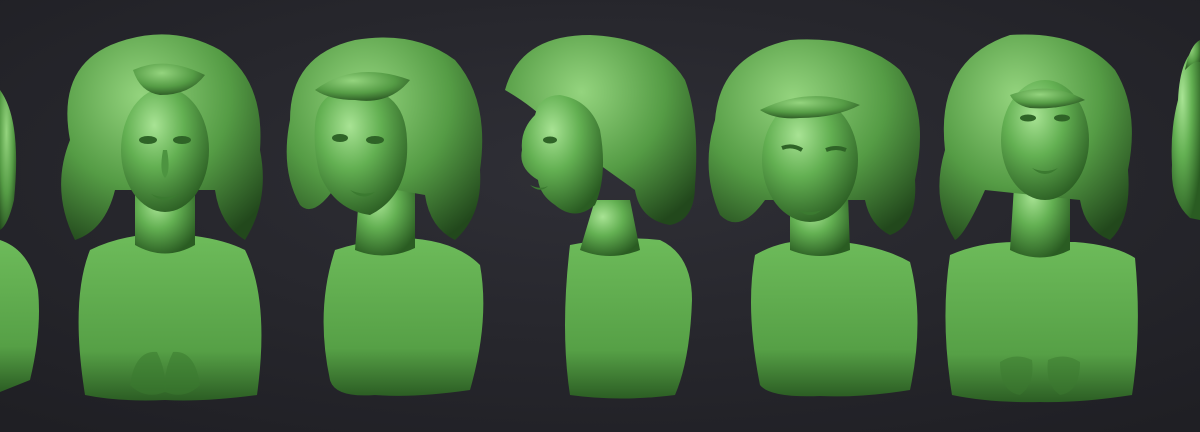 This screenshot has height=432, width=1200. I want to click on bust-upward, so click(1038, 218).